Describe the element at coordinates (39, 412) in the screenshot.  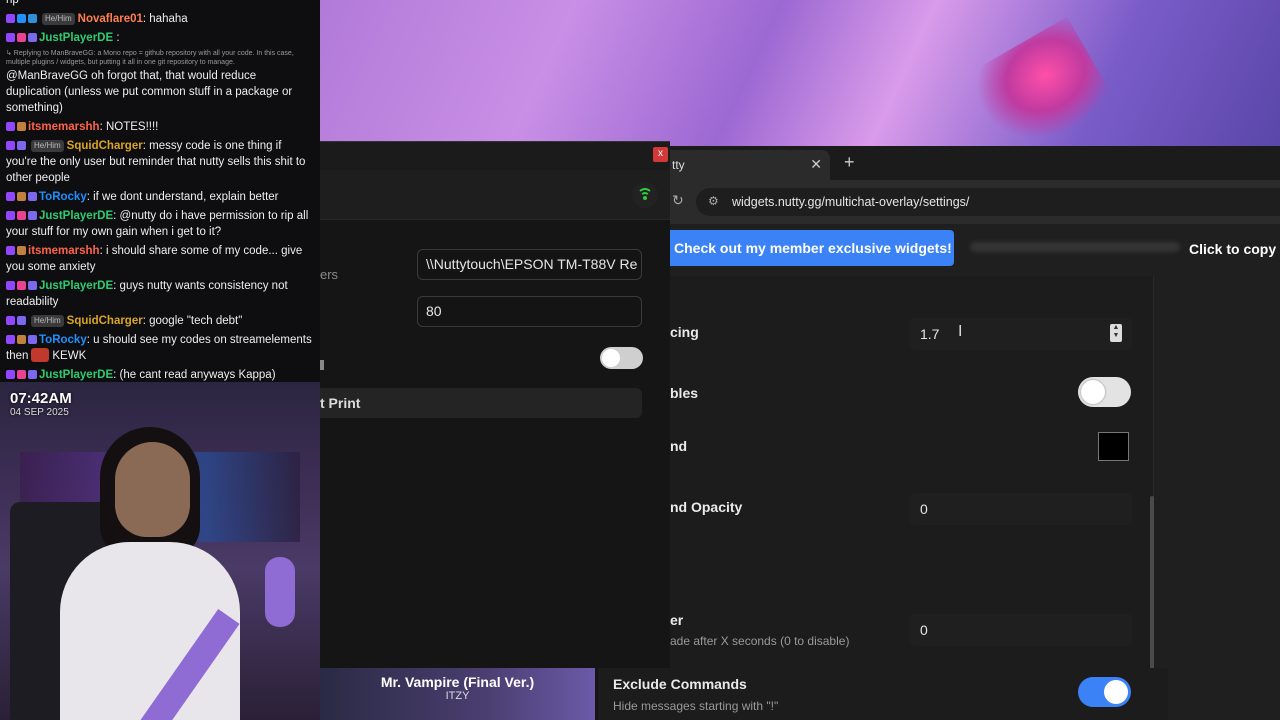
I see `clock-date: 04 SEP 2025` at that location.